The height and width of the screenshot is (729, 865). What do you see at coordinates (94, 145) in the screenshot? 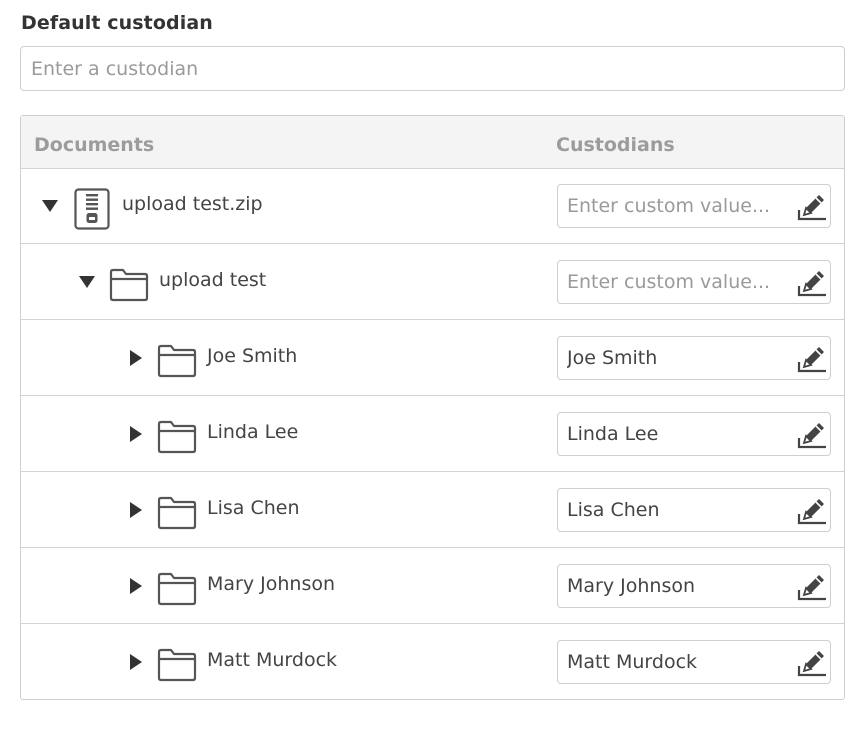
I see `documents-column-header: Documents` at bounding box center [94, 145].